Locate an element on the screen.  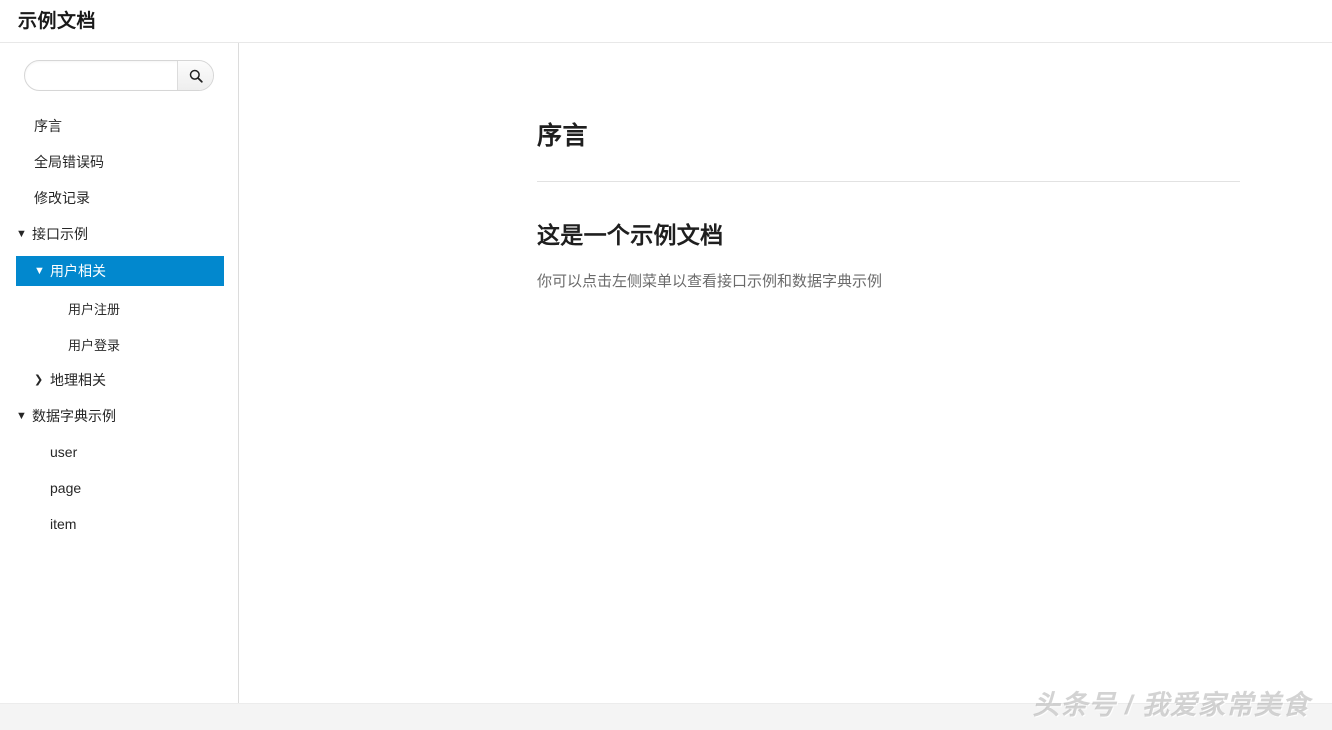
sidebar-item-geo-related: ❯ 地理相关 is located at coordinates (119, 380).